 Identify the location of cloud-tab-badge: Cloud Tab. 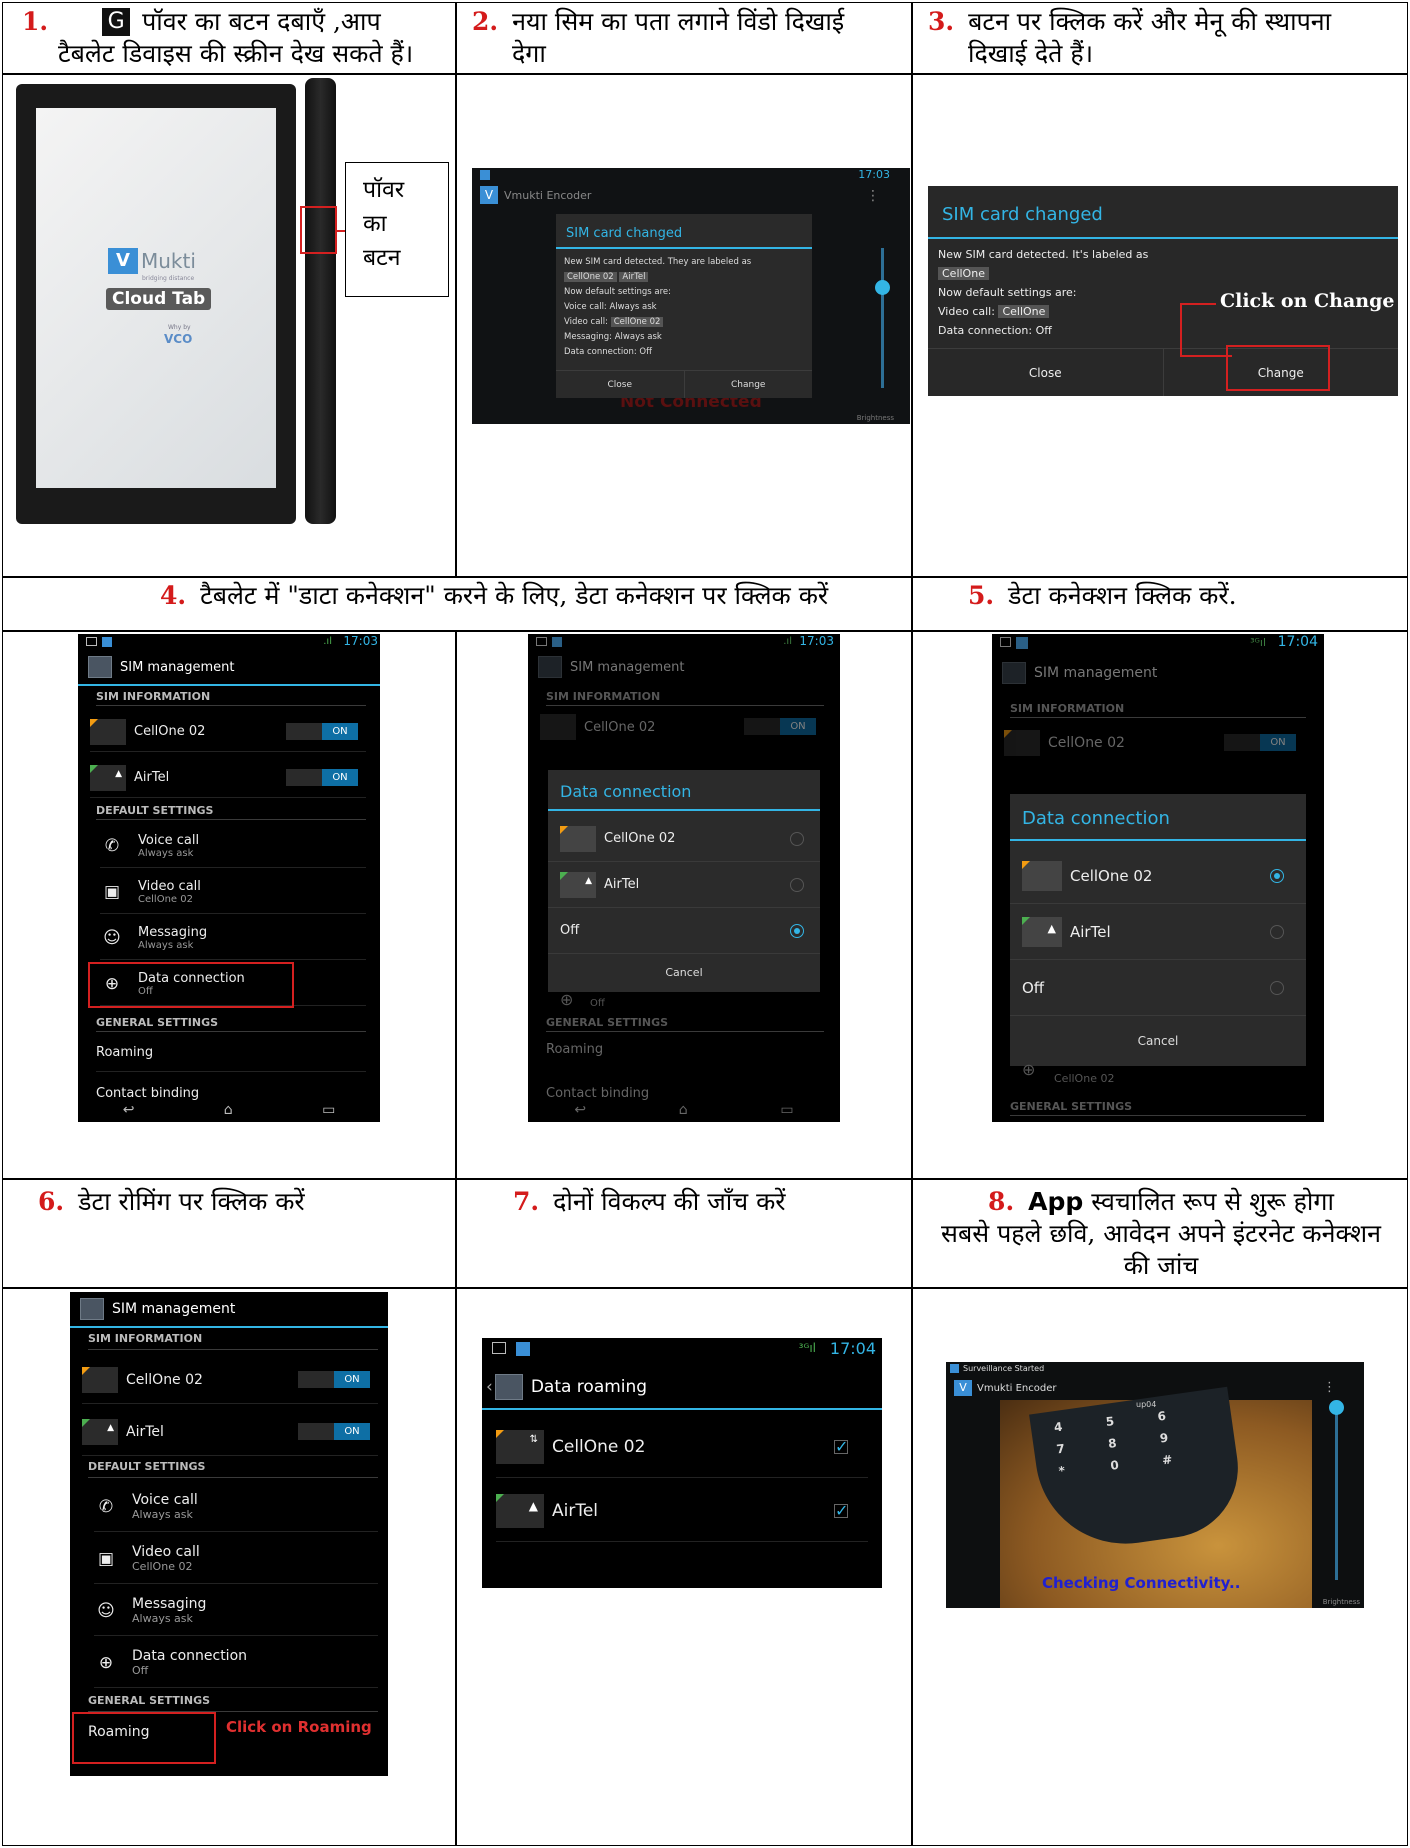
(159, 299).